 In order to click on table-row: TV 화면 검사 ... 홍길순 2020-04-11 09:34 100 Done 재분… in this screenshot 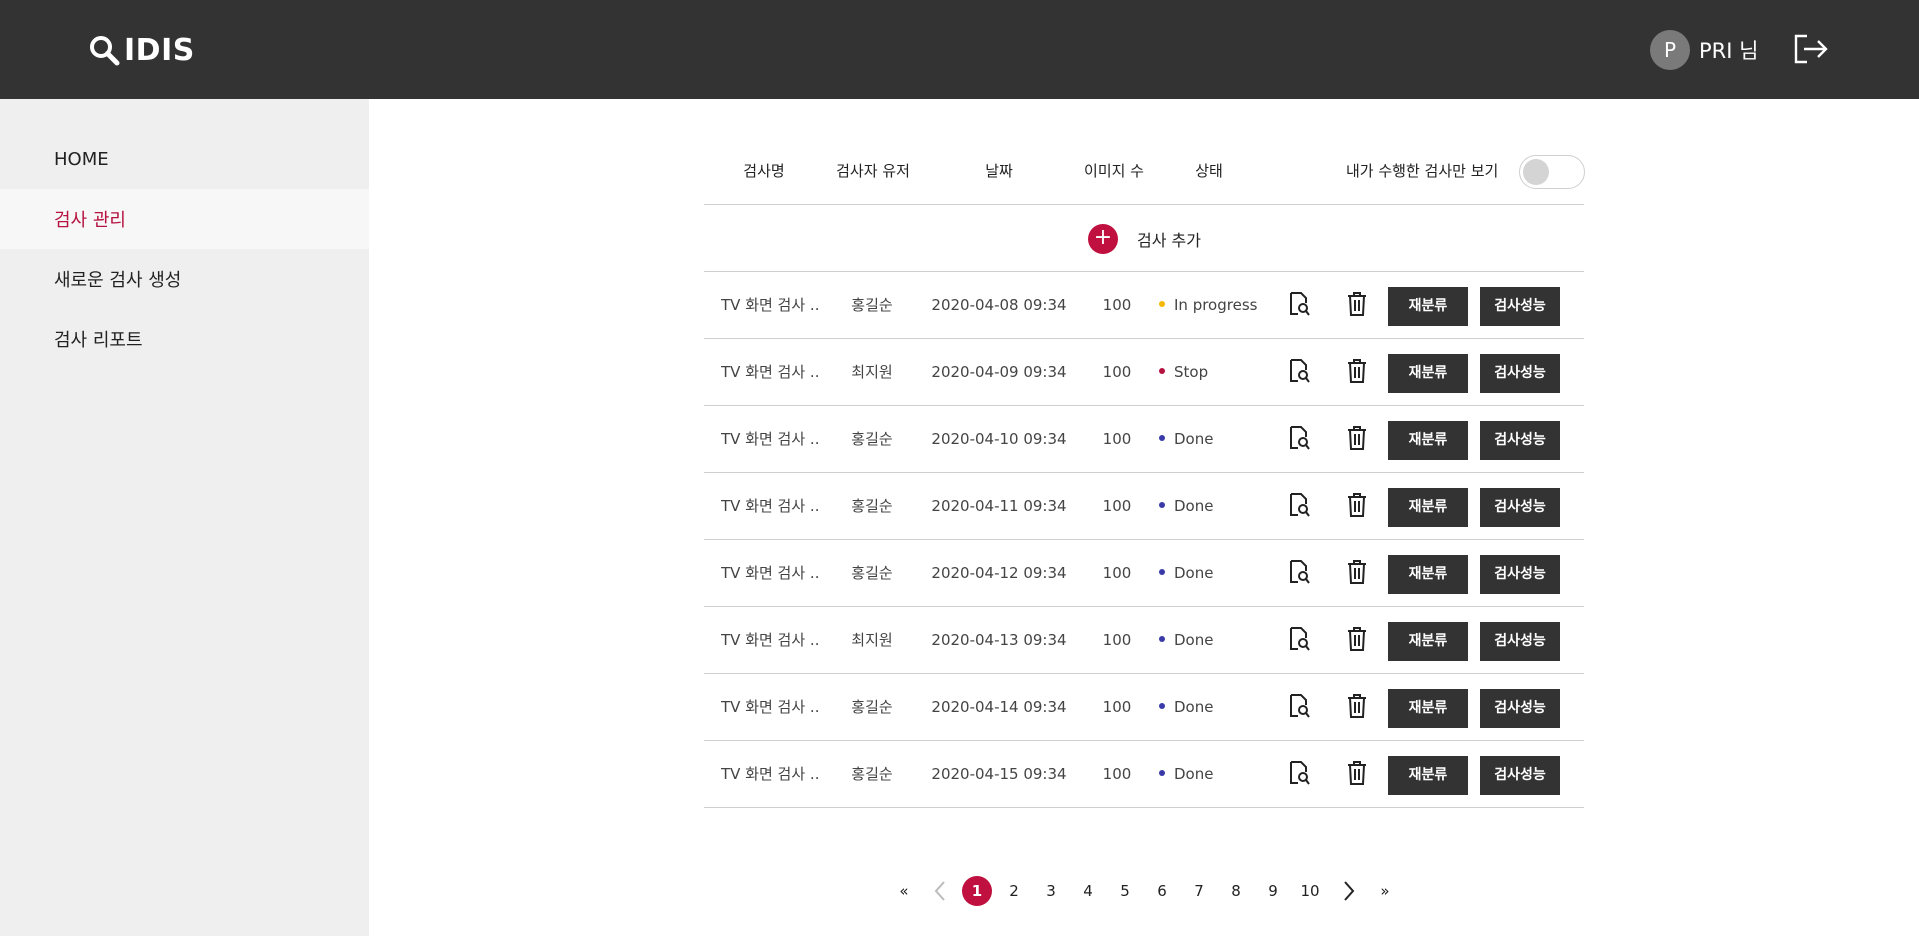, I will do `click(1144, 506)`.